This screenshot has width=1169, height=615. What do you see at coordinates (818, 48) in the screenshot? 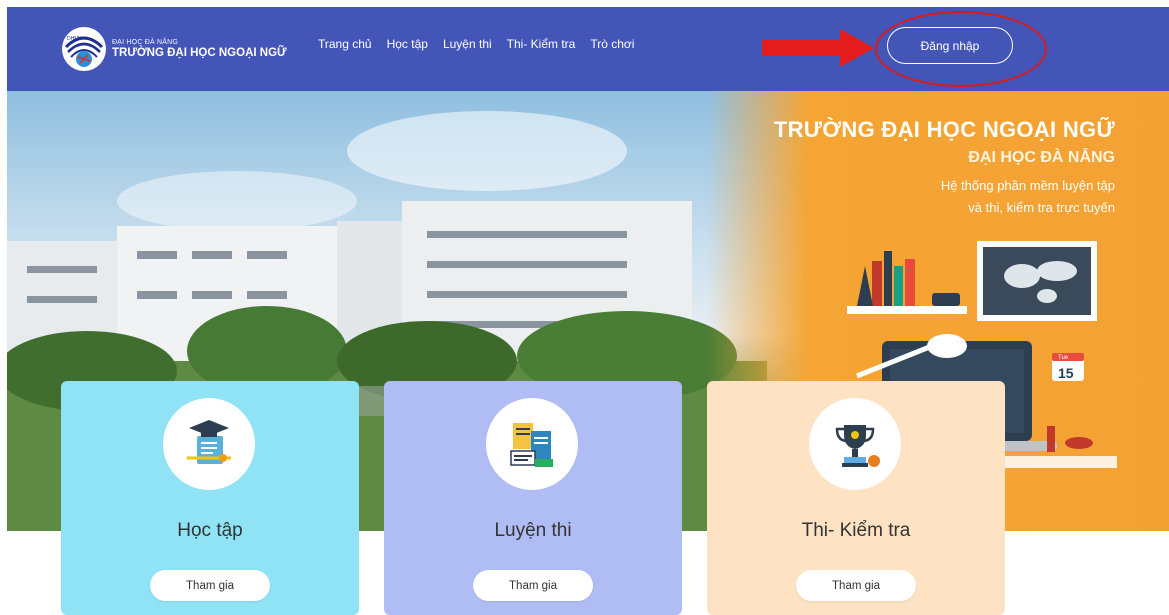
I see `red-arrow-annotation-icon` at bounding box center [818, 48].